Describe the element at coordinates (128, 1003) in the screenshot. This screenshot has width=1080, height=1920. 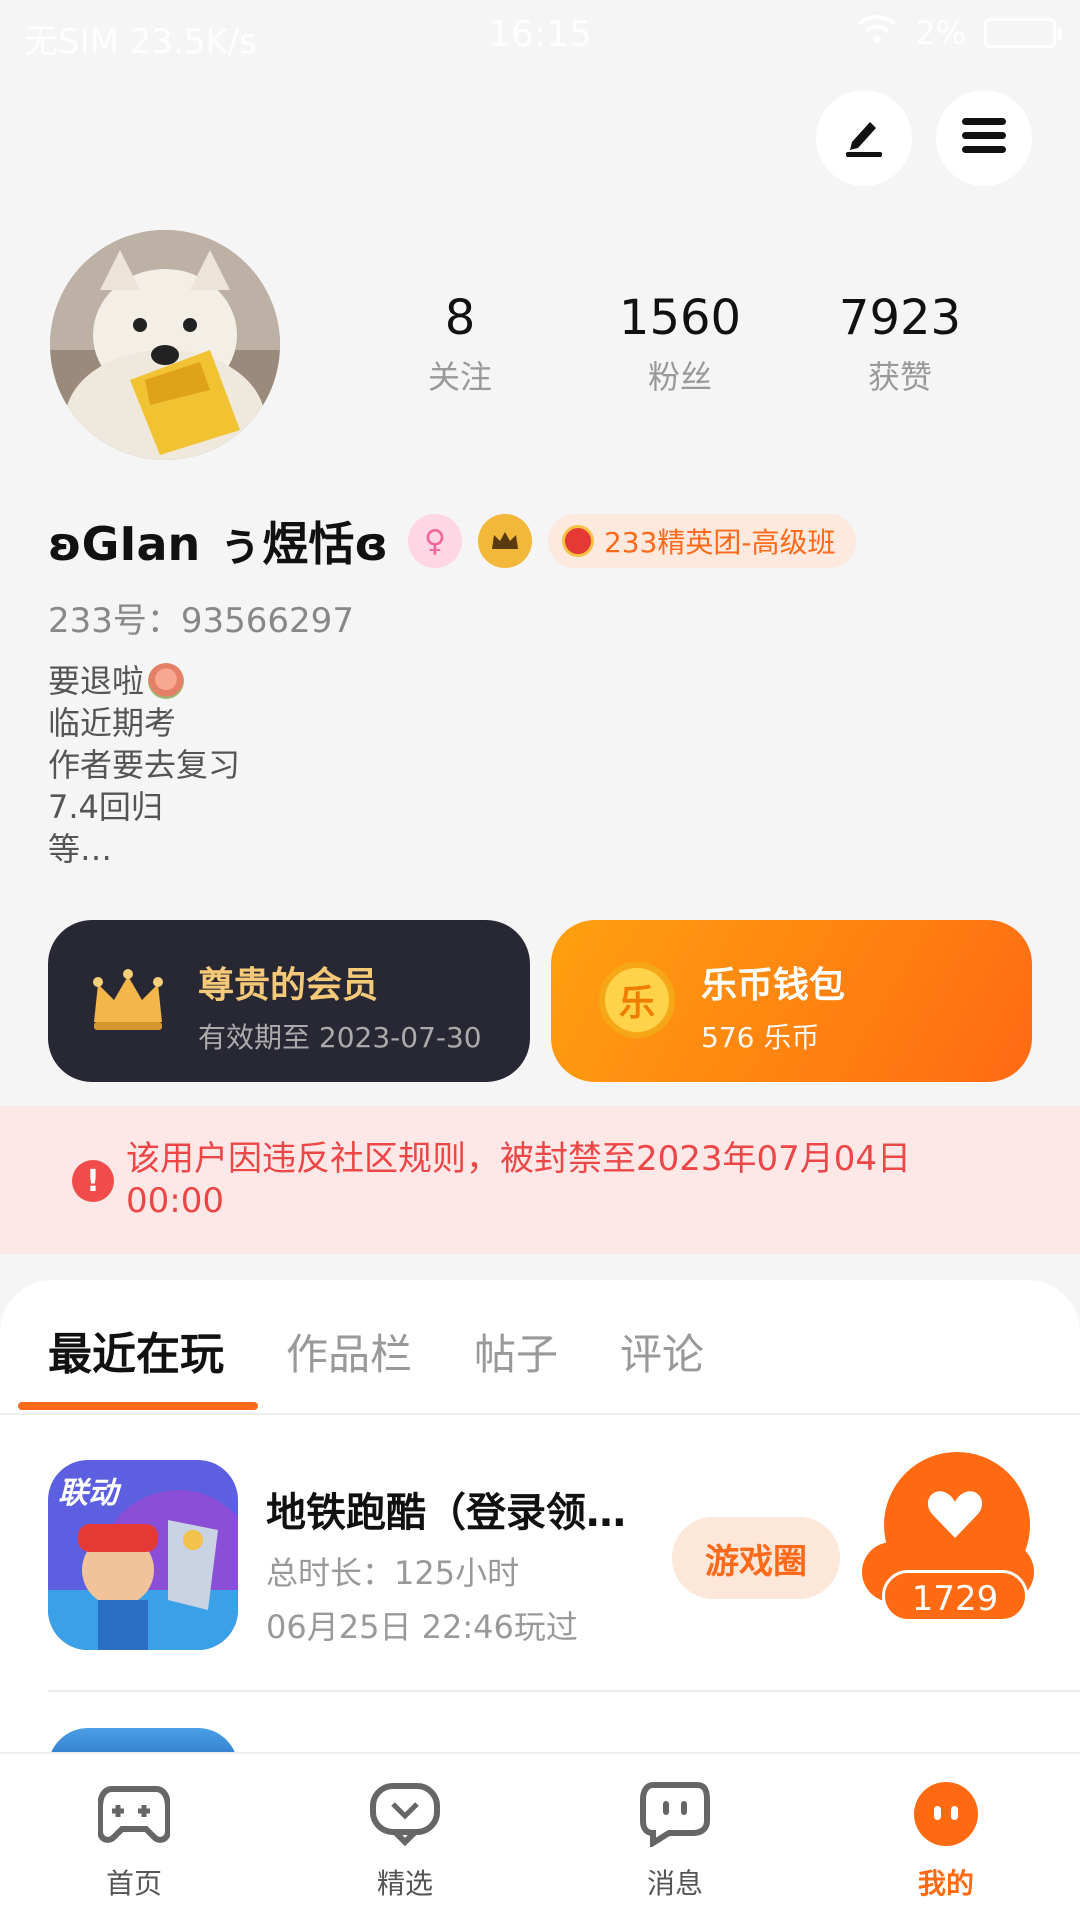
I see `vip-crown-icon` at that location.